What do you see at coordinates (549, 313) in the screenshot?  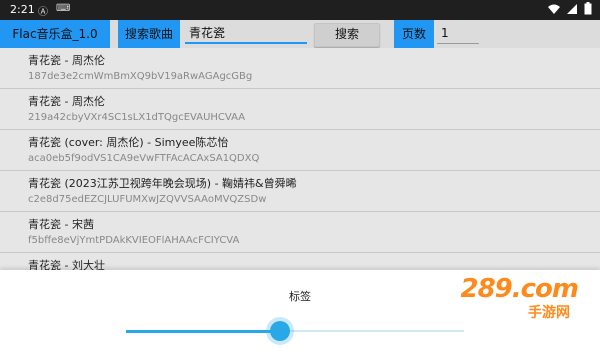 I see `watermark-subtitle: 手游网` at bounding box center [549, 313].